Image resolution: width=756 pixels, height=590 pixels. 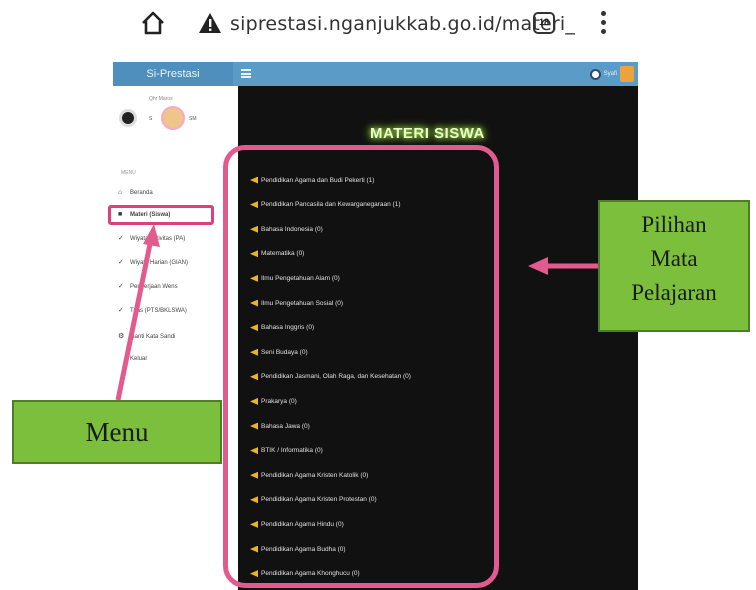 What do you see at coordinates (173, 118) in the screenshot?
I see `profile-avatar` at bounding box center [173, 118].